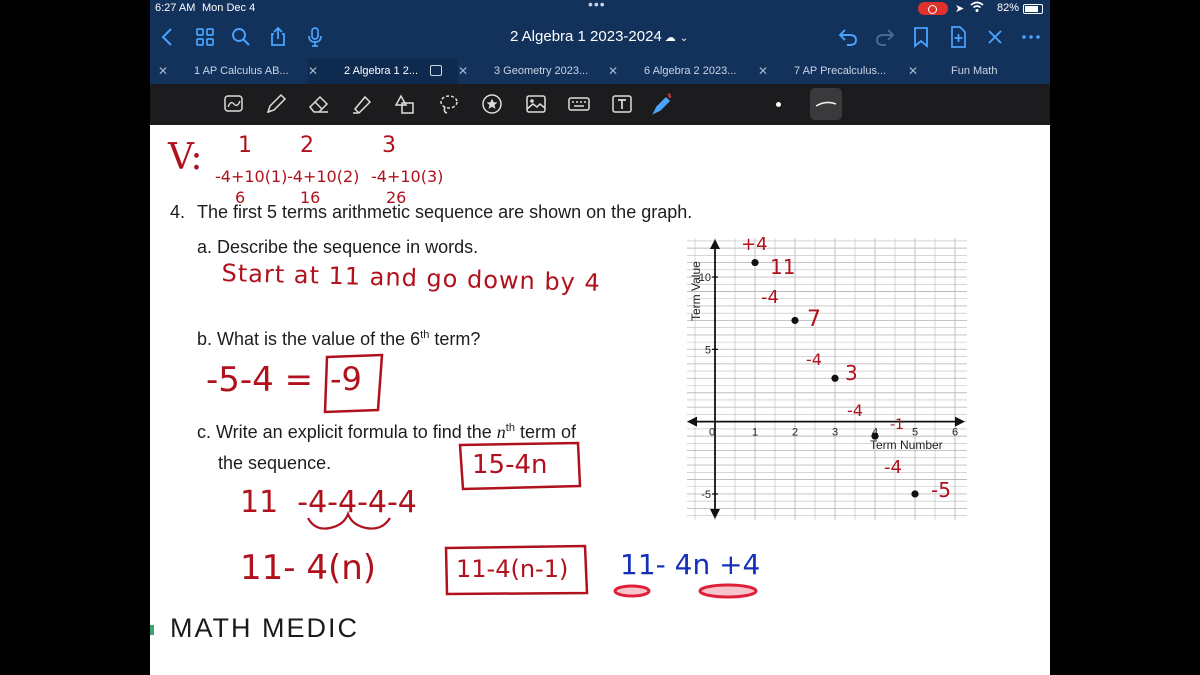 This screenshot has height=675, width=1200. Describe the element at coordinates (512, 569) in the screenshot. I see `formula-box-2-text: 11-4(n-1)` at that location.